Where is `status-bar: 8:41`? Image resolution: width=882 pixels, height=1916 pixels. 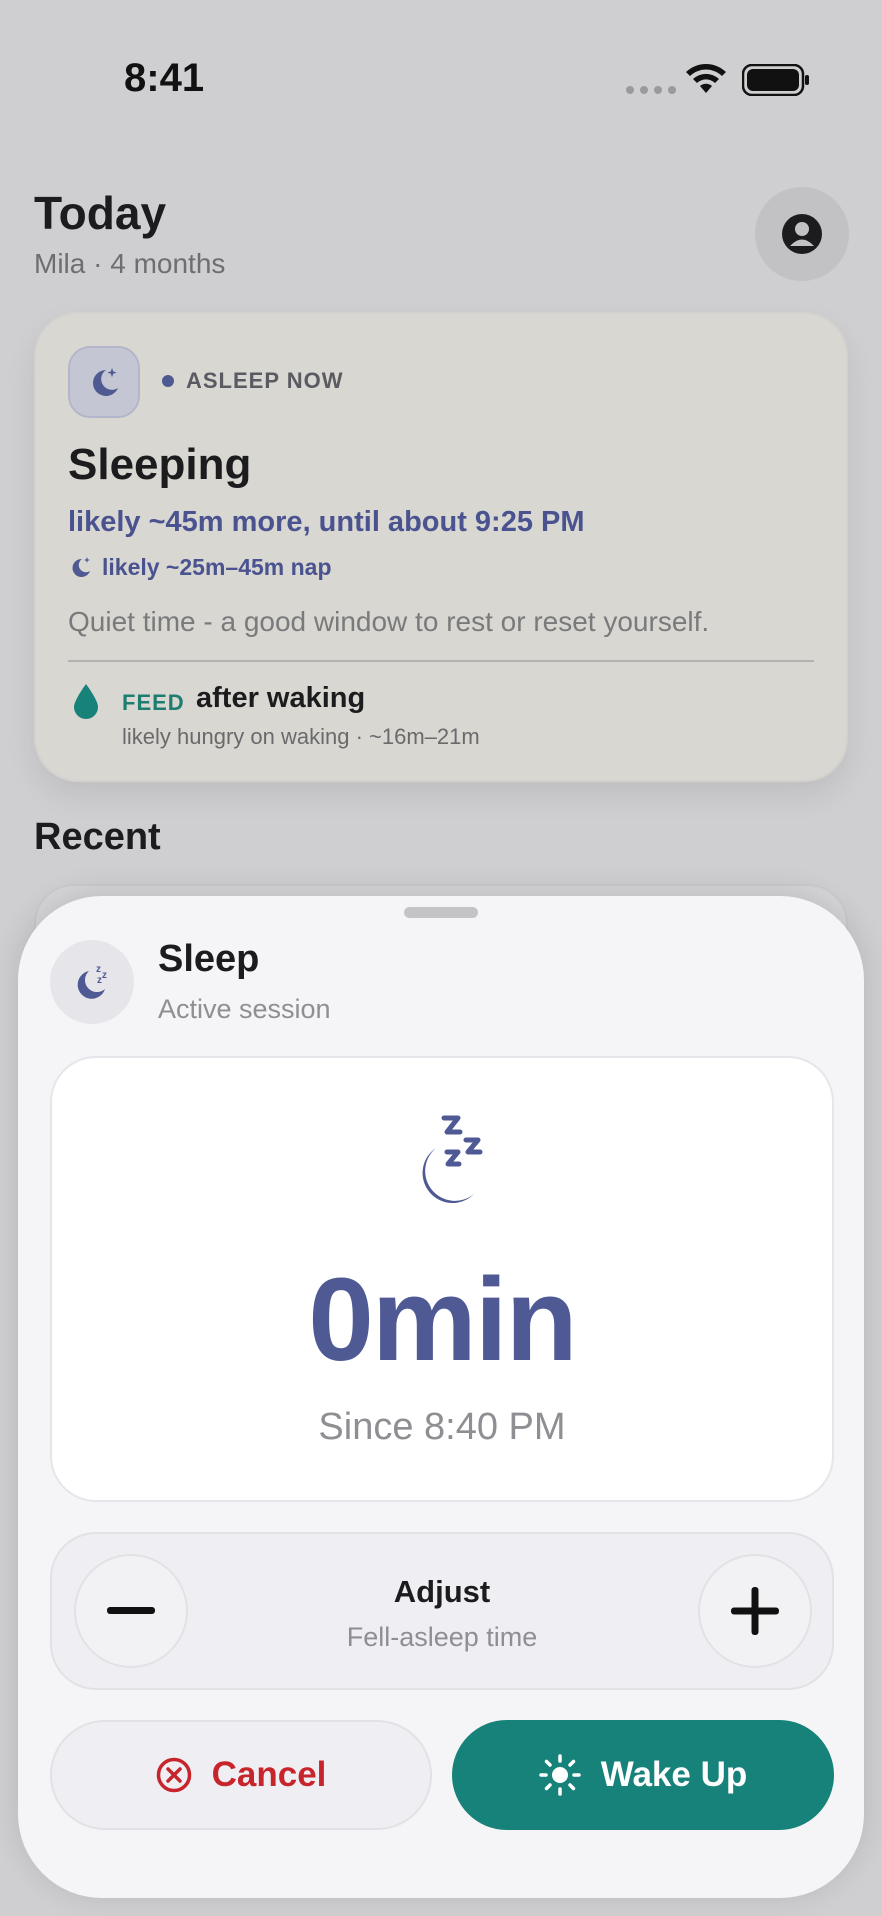 status-bar: 8:41 is located at coordinates (441, 80).